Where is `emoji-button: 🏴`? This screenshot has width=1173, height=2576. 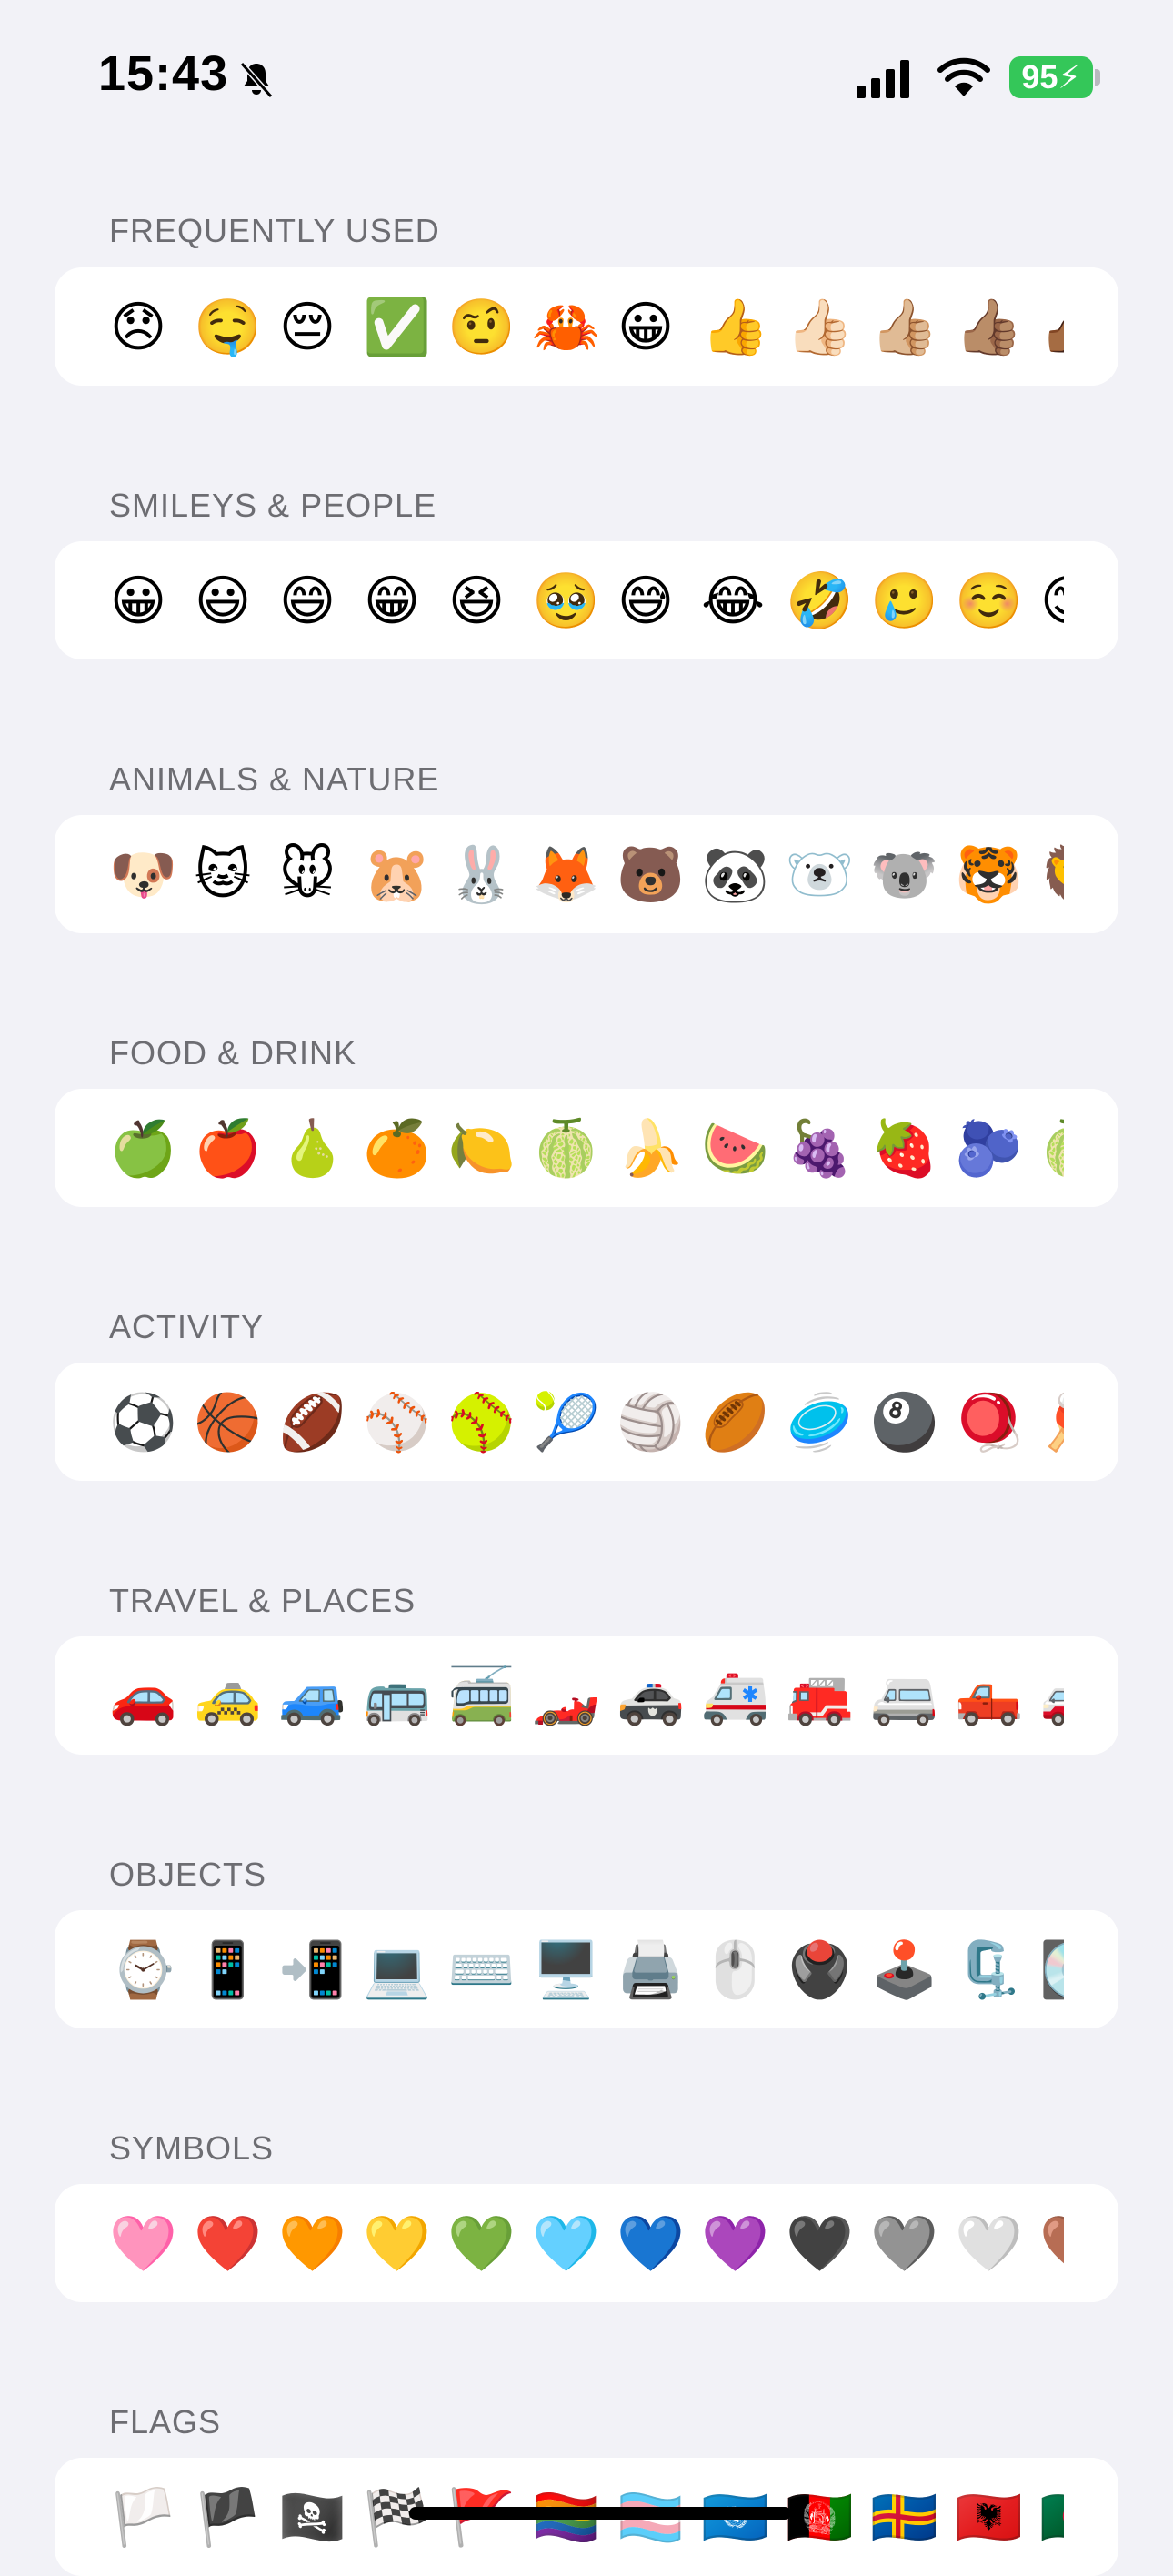 emoji-button: 🏴 is located at coordinates (228, 2518).